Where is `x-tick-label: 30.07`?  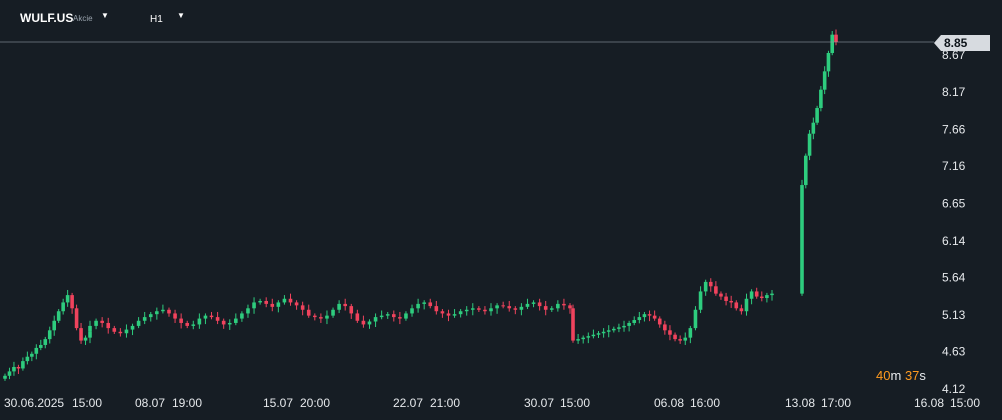
x-tick-label: 30.07 is located at coordinates (539, 403).